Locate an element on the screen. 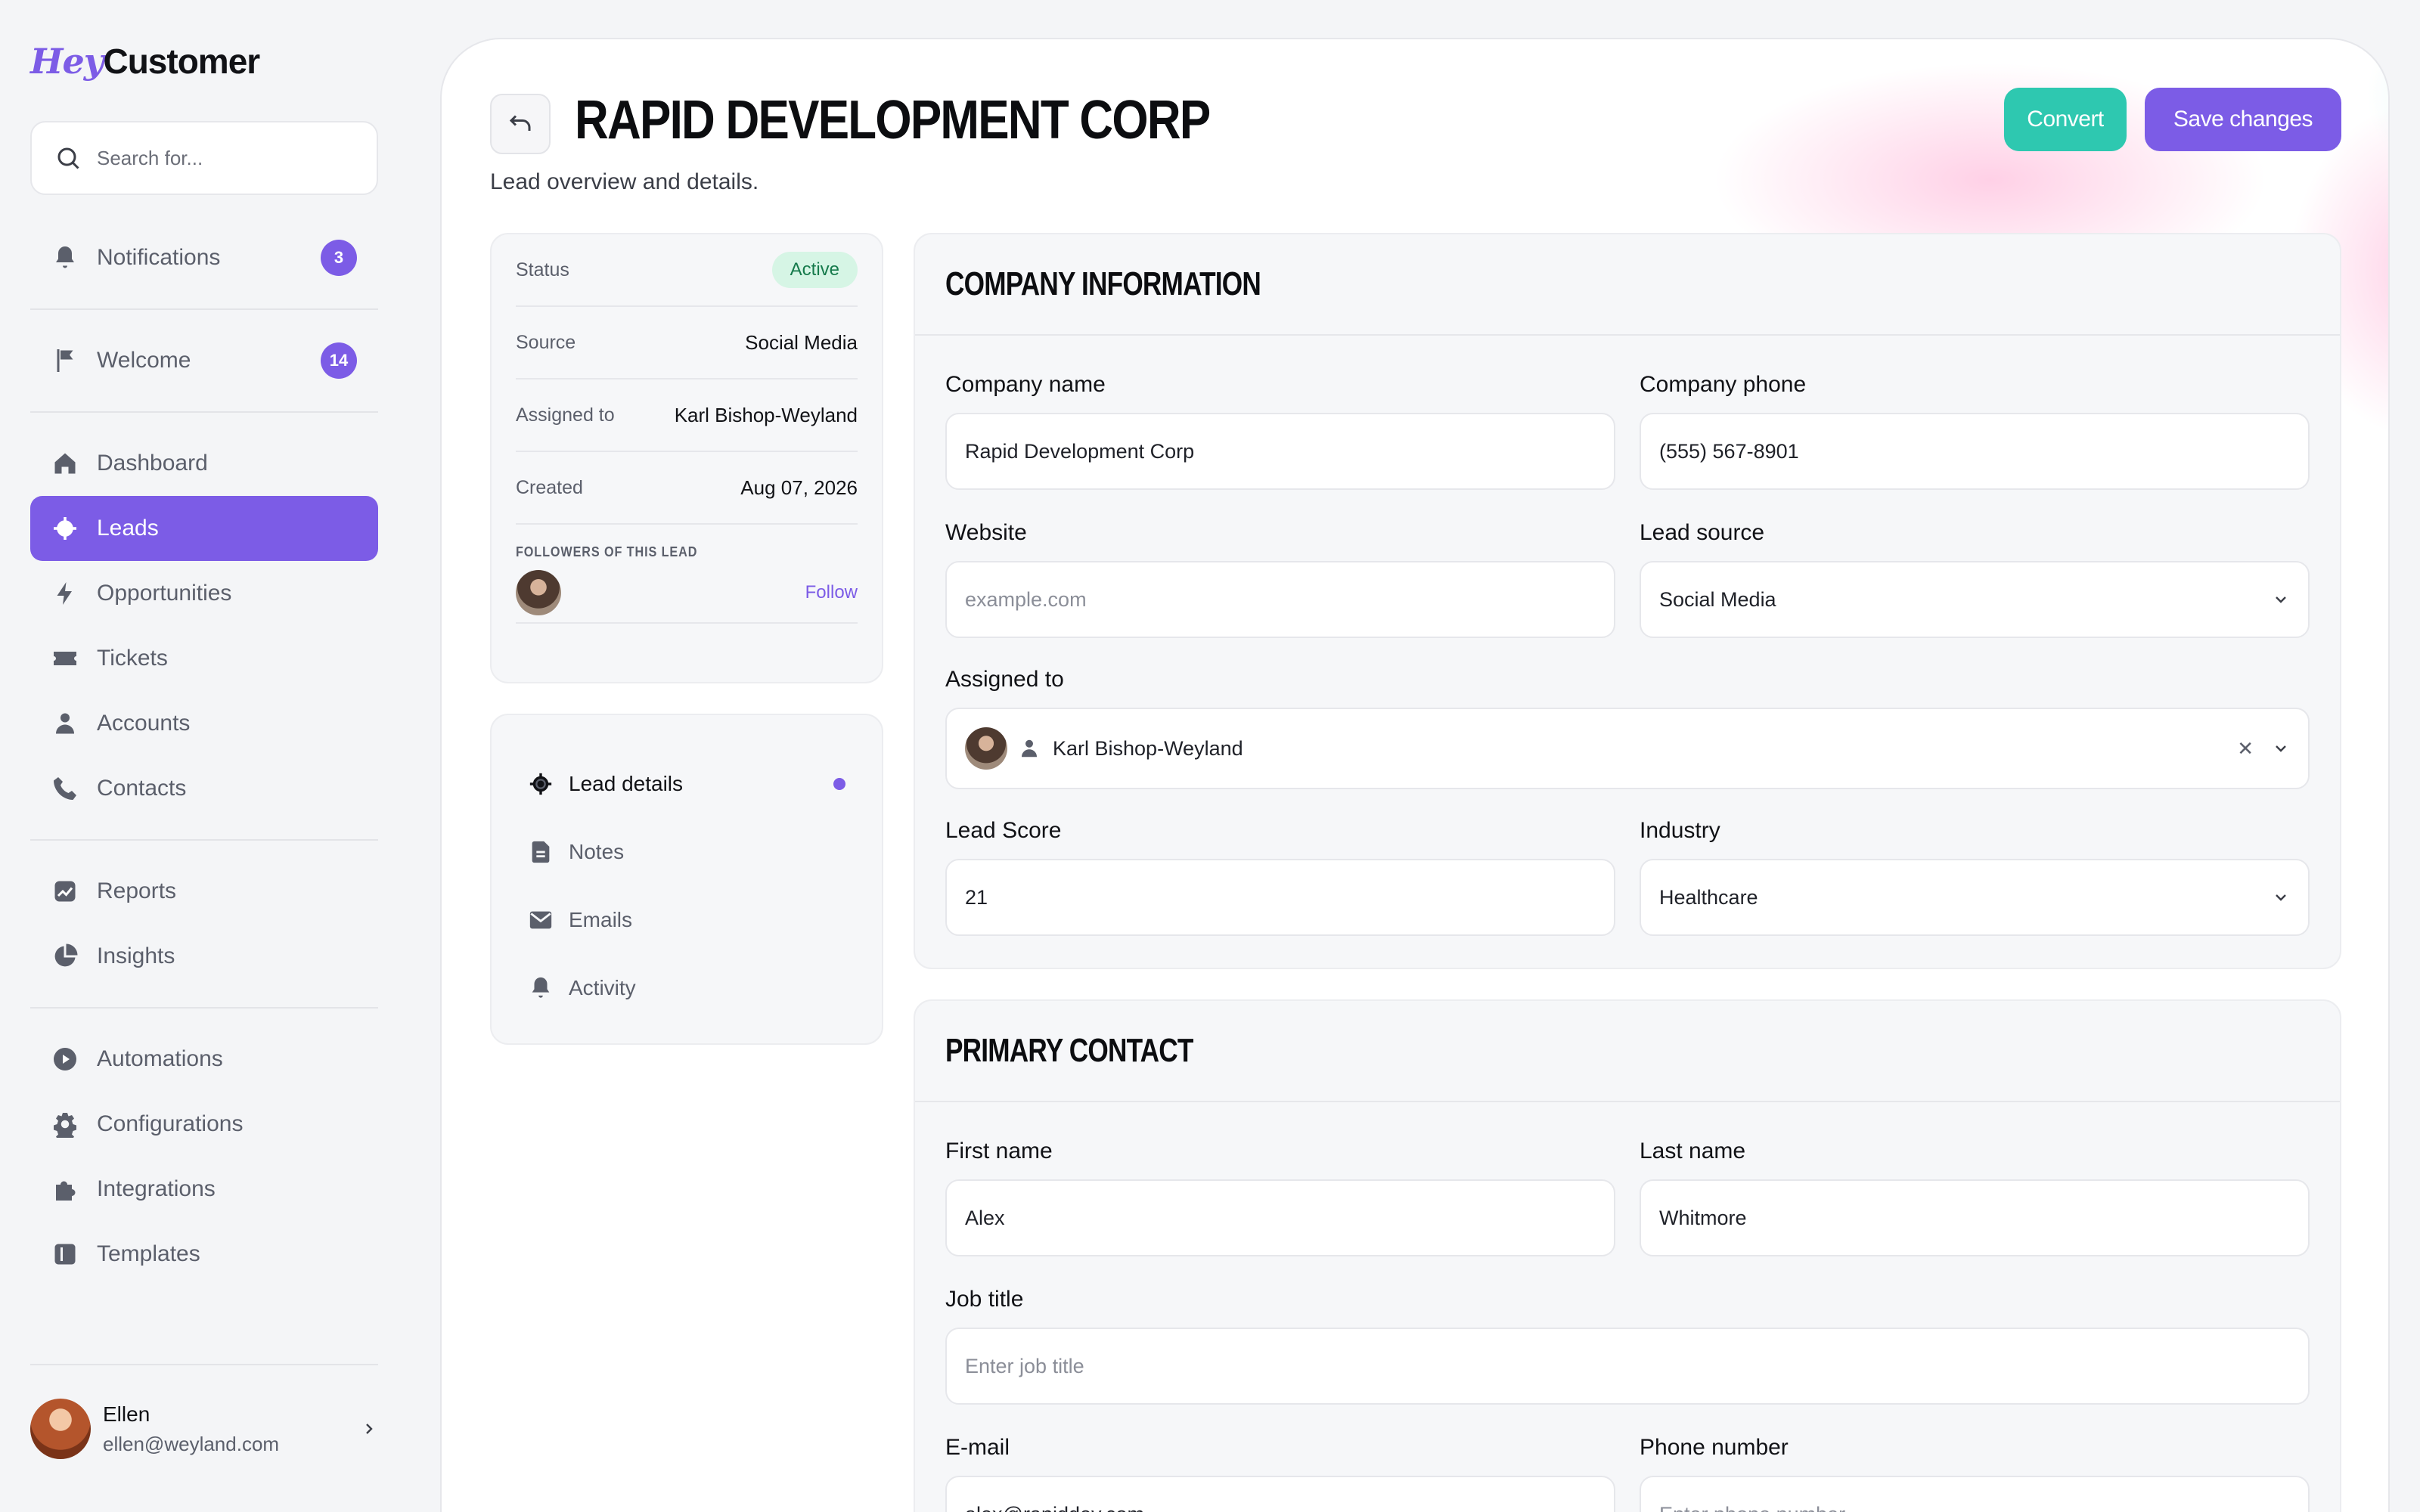 This screenshot has height=1512, width=2420. nav-leads-label: Leads is located at coordinates (128, 528).